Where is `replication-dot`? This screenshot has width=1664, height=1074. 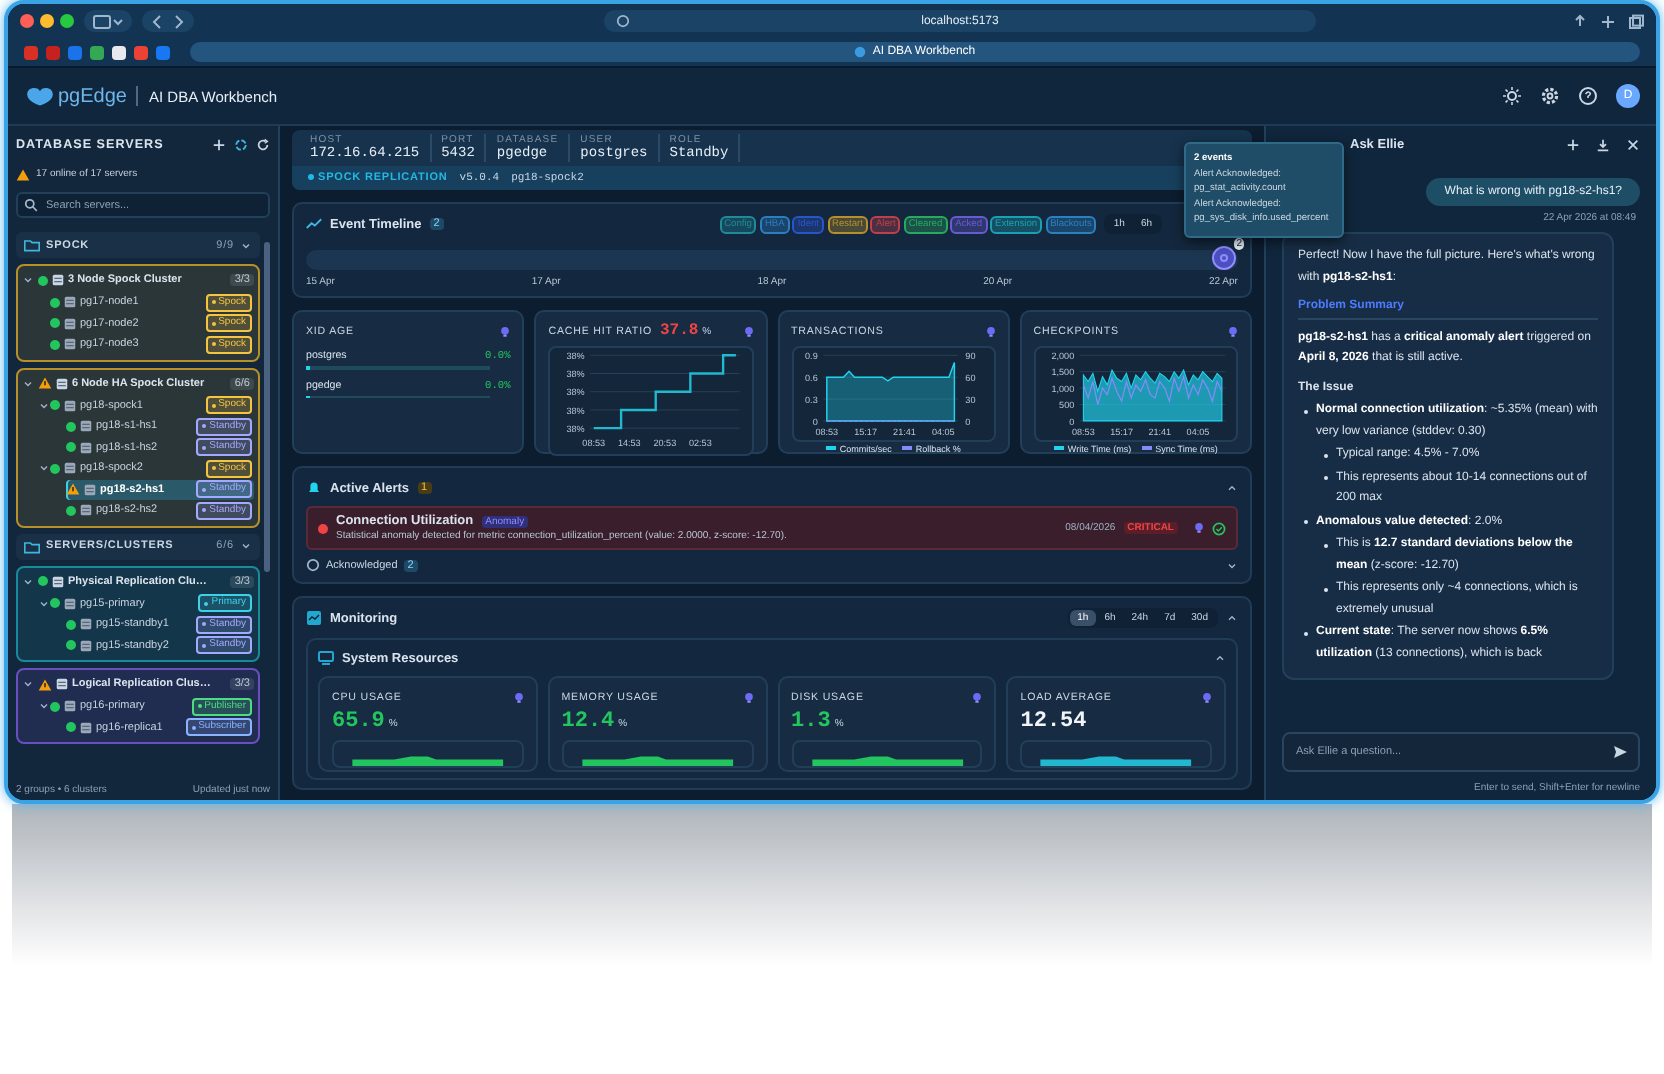 replication-dot is located at coordinates (311, 177).